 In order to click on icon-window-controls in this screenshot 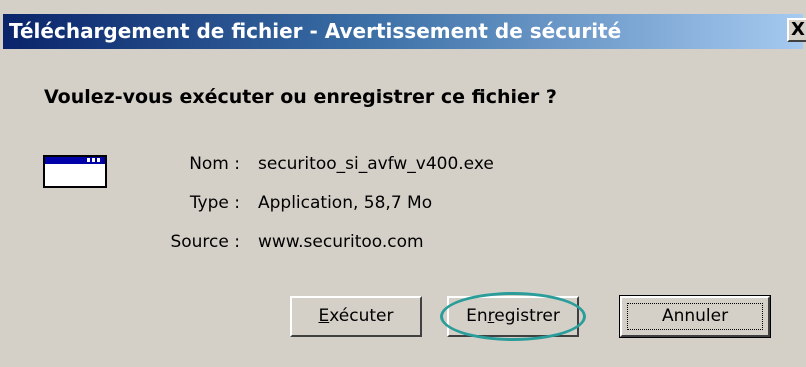, I will do `click(94, 160)`.